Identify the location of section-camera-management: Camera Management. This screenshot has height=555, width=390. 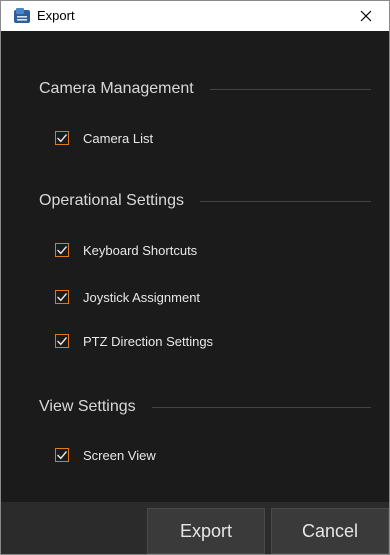
(205, 89).